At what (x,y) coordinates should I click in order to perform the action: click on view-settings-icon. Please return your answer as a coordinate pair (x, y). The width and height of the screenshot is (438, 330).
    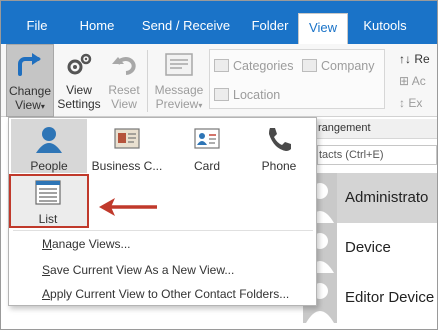
    Looking at the image, I should click on (79, 66).